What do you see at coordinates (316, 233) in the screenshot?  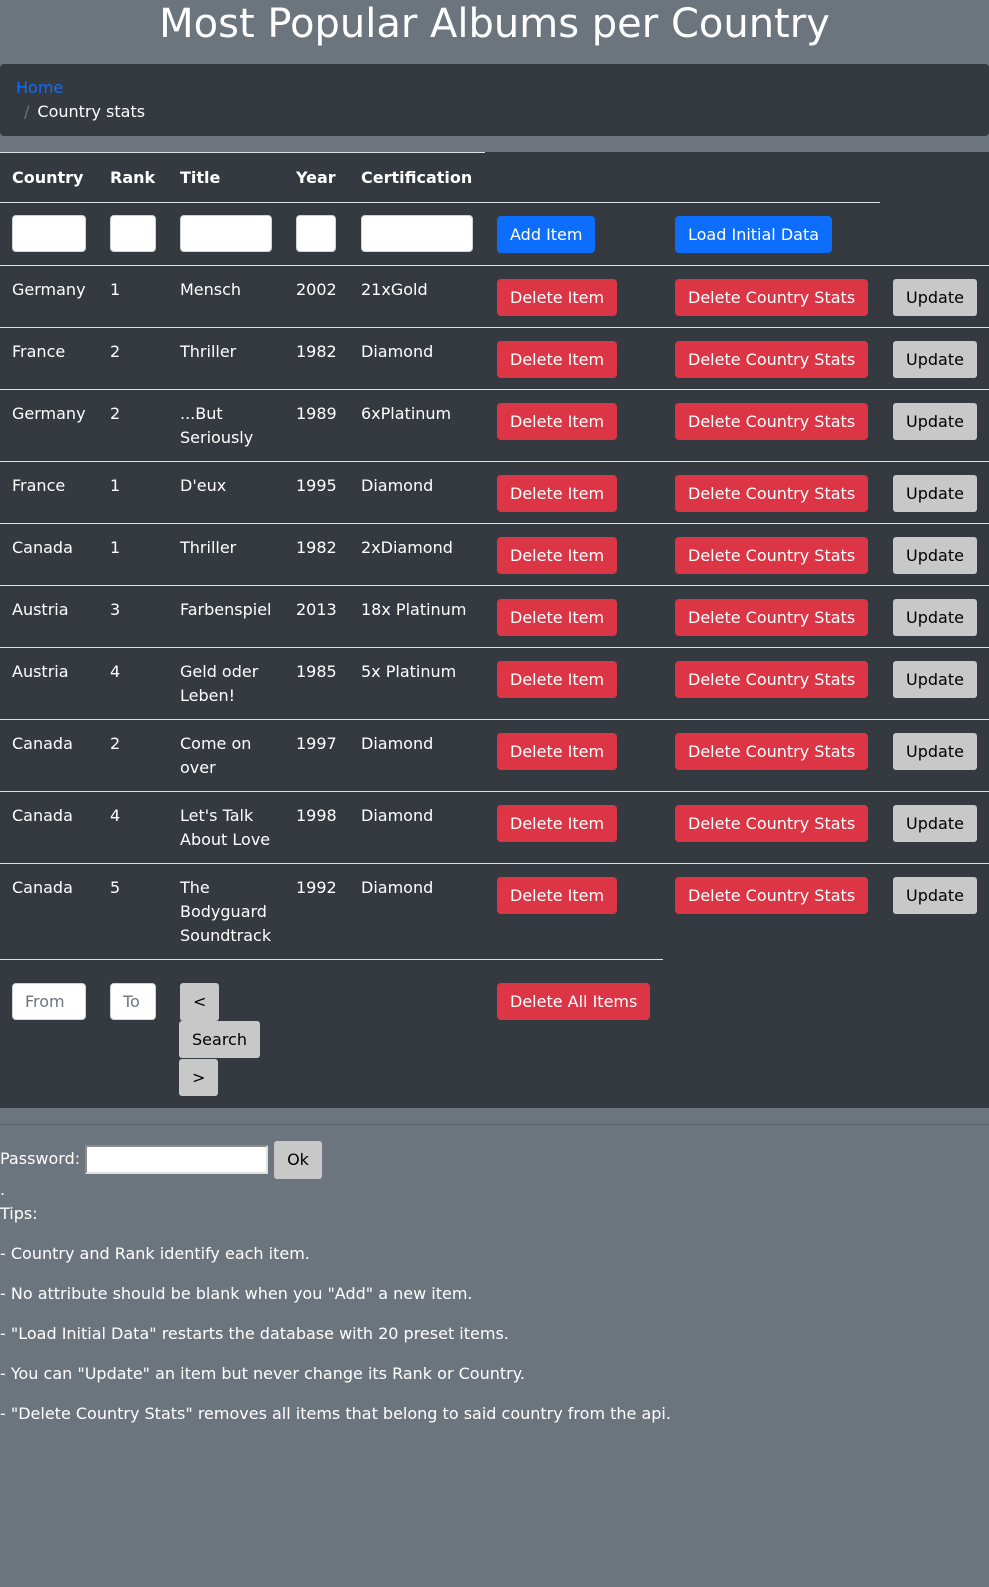 I see `new-year-input` at bounding box center [316, 233].